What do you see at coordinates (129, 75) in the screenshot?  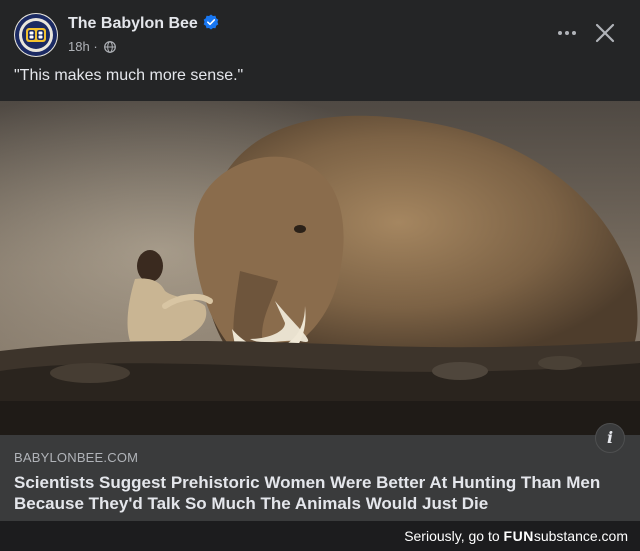 I see `post-caption: "This makes much more sense."` at bounding box center [129, 75].